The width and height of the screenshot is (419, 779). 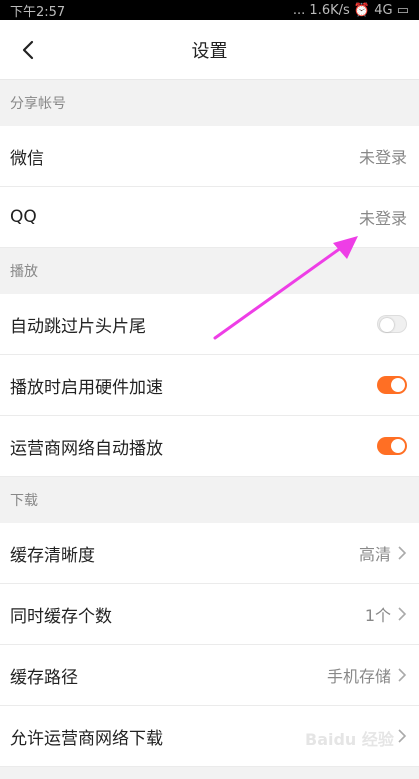 What do you see at coordinates (86, 387) in the screenshot?
I see `row-label: 播放时启用硬件加速` at bounding box center [86, 387].